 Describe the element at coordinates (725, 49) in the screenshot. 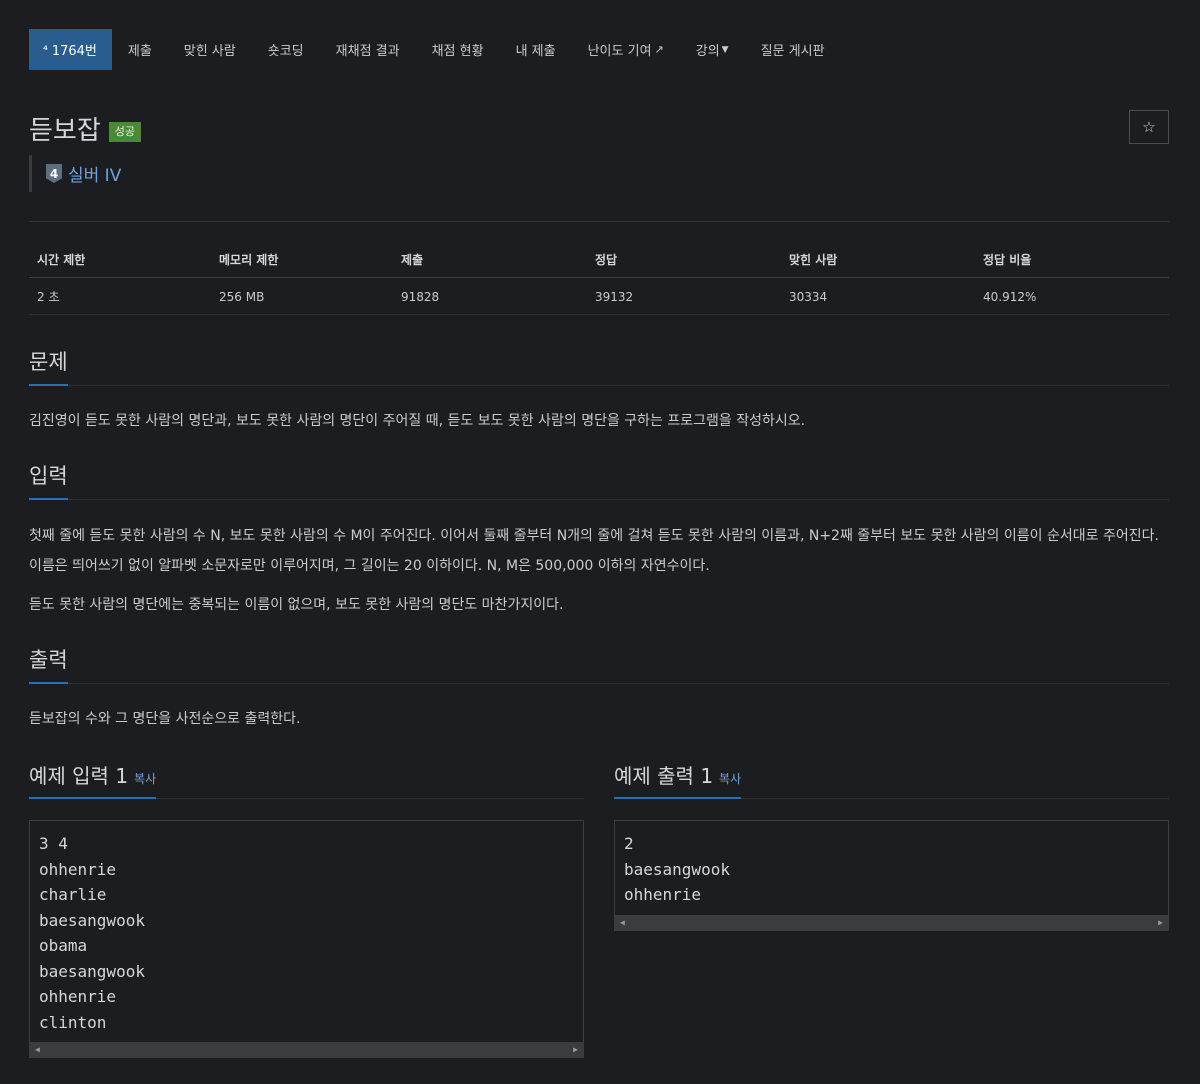

I see `caret-down-icon: ▼` at that location.